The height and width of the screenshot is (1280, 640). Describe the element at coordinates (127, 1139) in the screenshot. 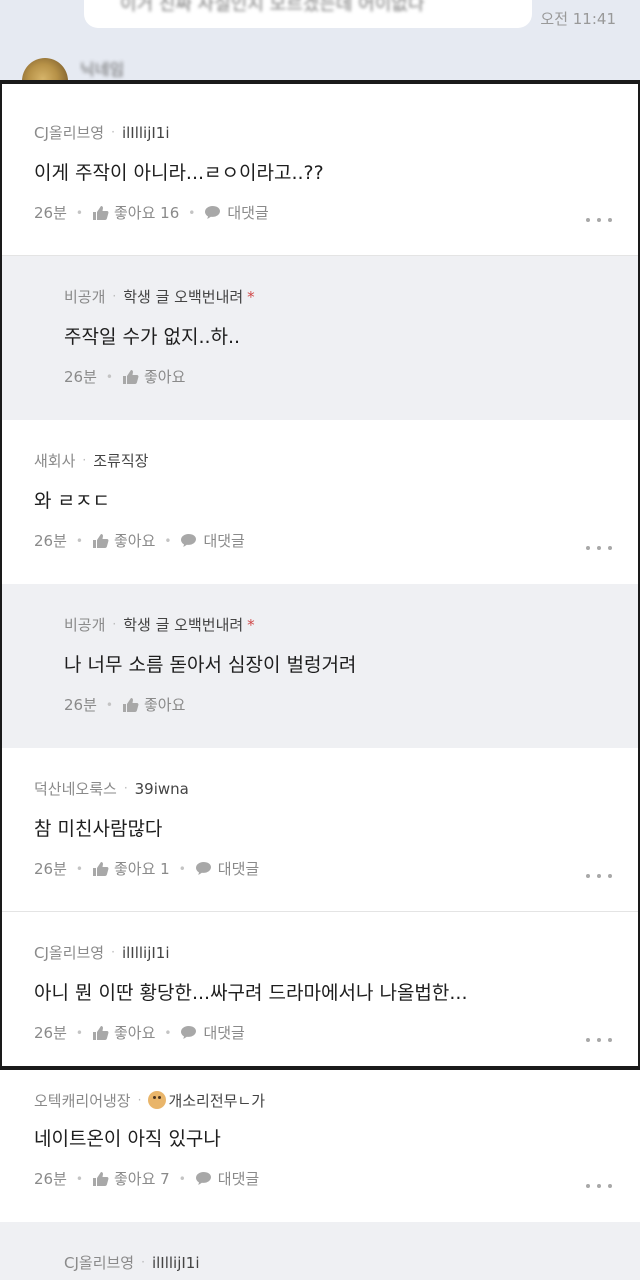

I see `comment-text: 네이트온이 아직 있구나` at that location.